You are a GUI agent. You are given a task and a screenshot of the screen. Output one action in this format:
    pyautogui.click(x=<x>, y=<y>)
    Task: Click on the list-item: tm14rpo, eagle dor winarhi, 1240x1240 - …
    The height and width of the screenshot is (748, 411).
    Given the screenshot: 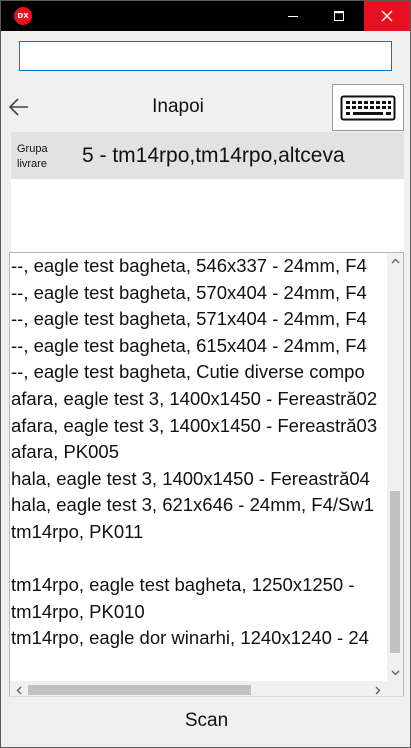 What is the action you would take?
    pyautogui.click(x=198, y=638)
    